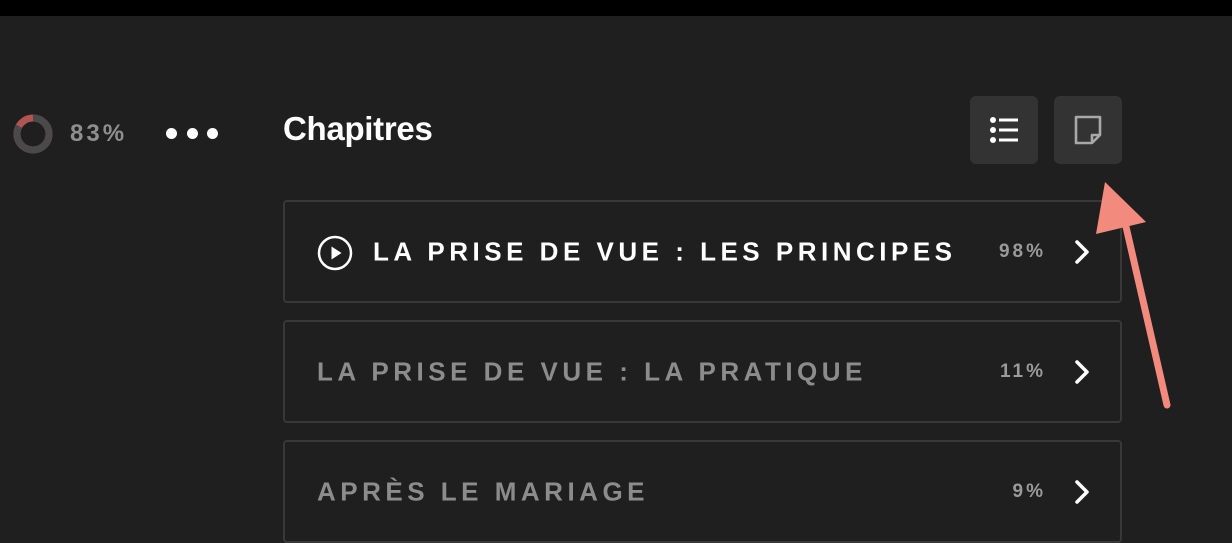 The image size is (1232, 543). Describe the element at coordinates (665, 251) in the screenshot. I see `chapter-title: LA PRISE DE VUE : LES PRINCIPES` at that location.